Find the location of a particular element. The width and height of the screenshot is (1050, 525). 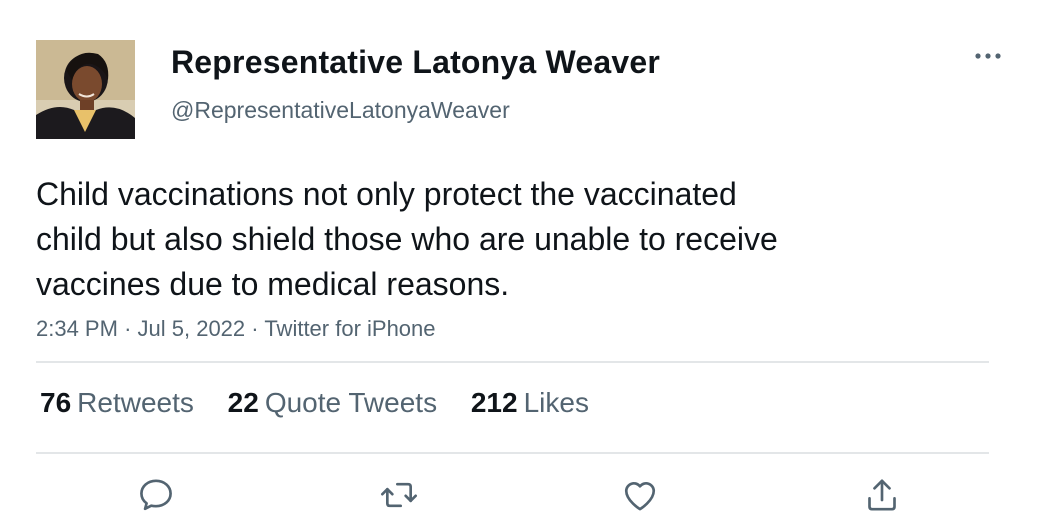

retweet-button is located at coordinates (399, 495).